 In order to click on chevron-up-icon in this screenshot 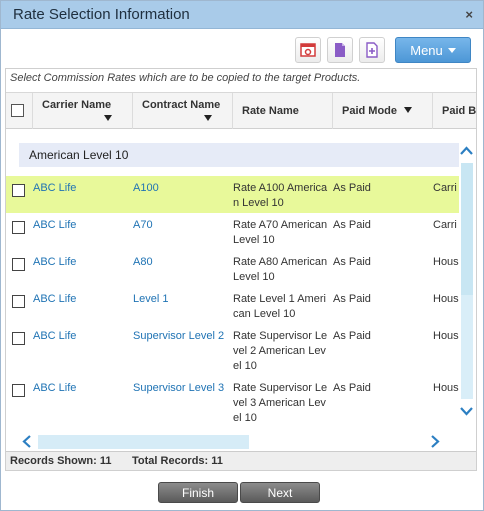, I will do `click(466, 151)`.